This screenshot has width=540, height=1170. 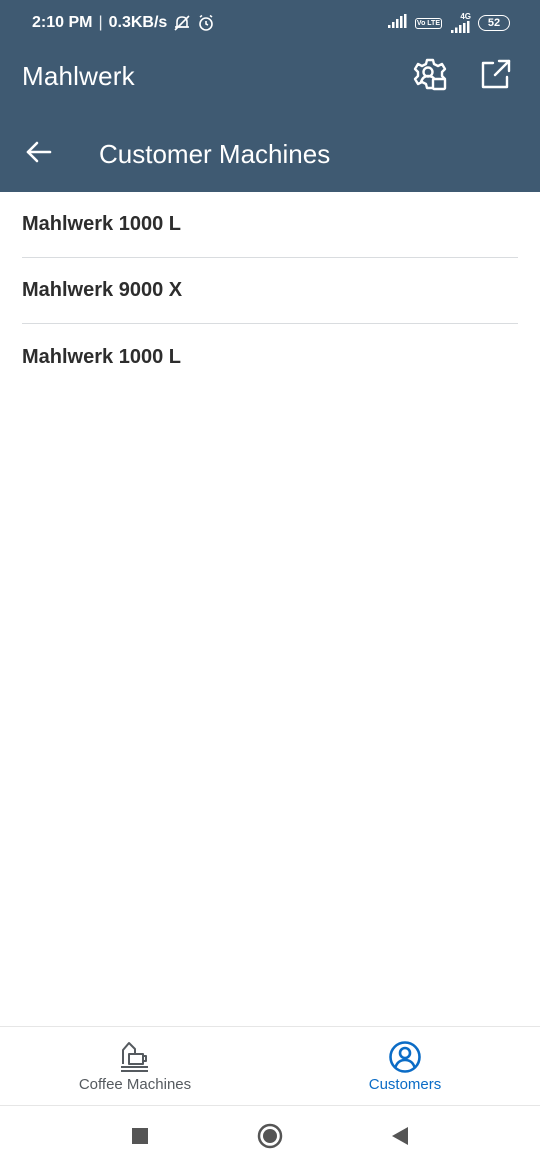 I want to click on app-bar: Mahlwerk Customer Machines, so click(x=270, y=119).